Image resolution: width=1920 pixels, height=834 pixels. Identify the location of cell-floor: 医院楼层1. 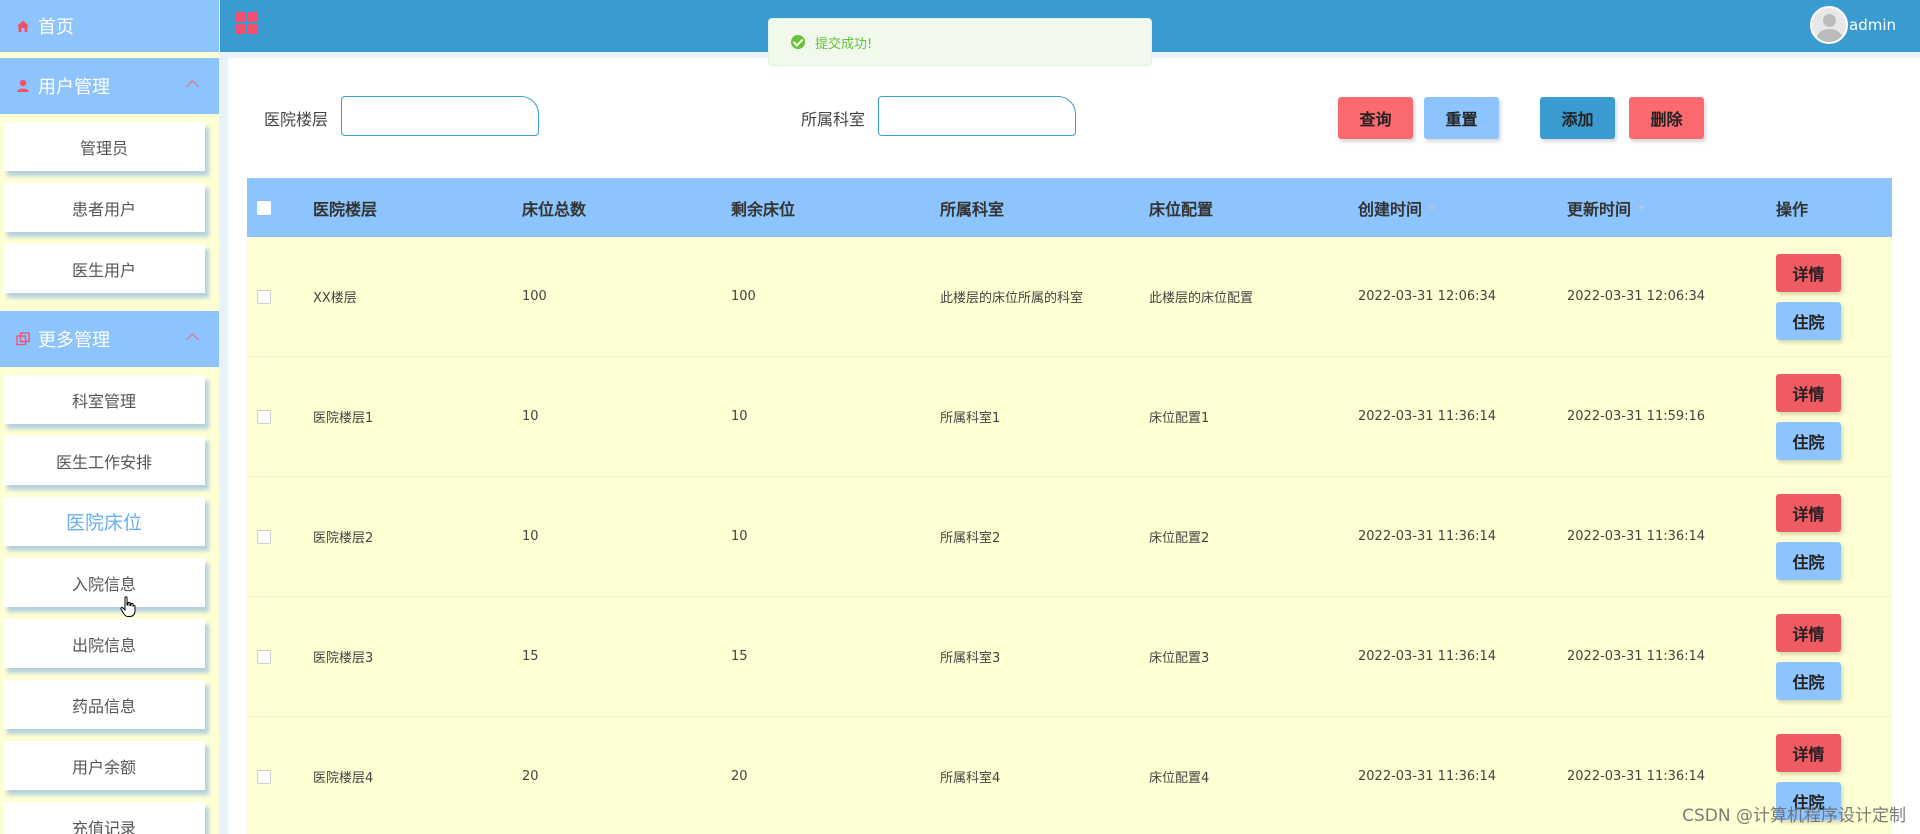
(343, 418).